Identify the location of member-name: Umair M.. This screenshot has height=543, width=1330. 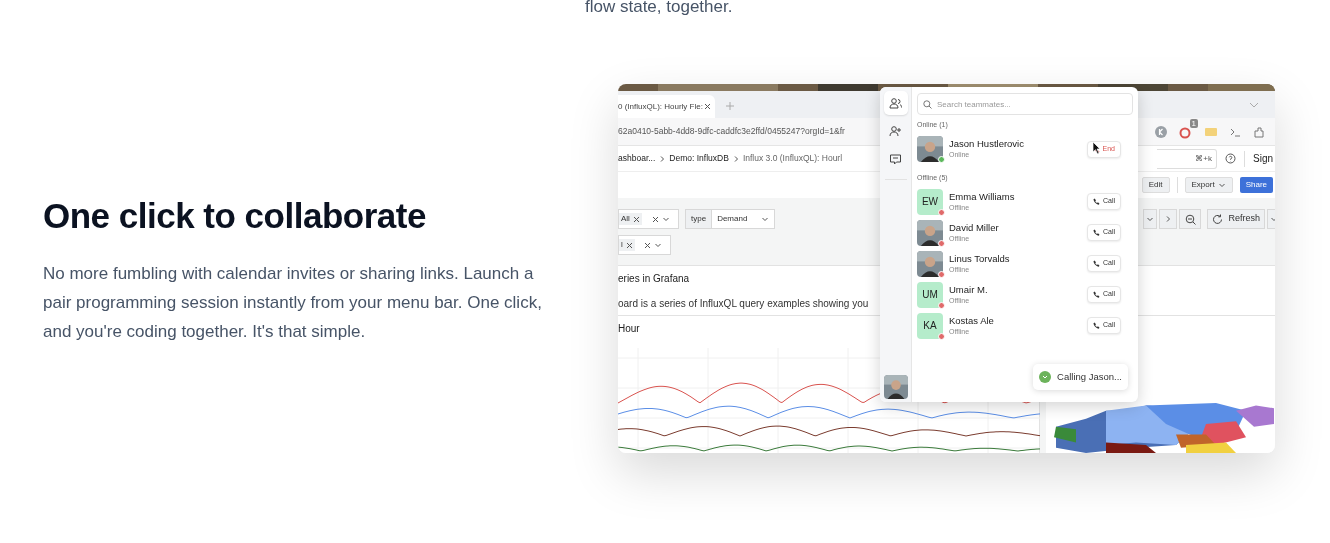
(969, 289).